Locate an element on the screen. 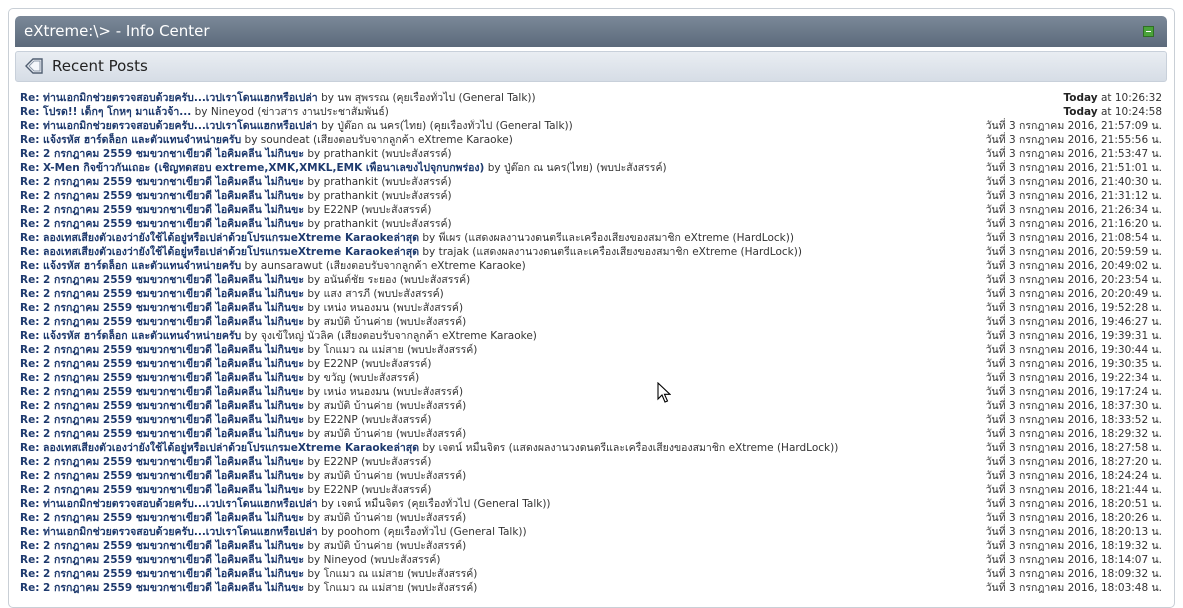 The image size is (1183, 608). post-author-link: trajak is located at coordinates (454, 252).